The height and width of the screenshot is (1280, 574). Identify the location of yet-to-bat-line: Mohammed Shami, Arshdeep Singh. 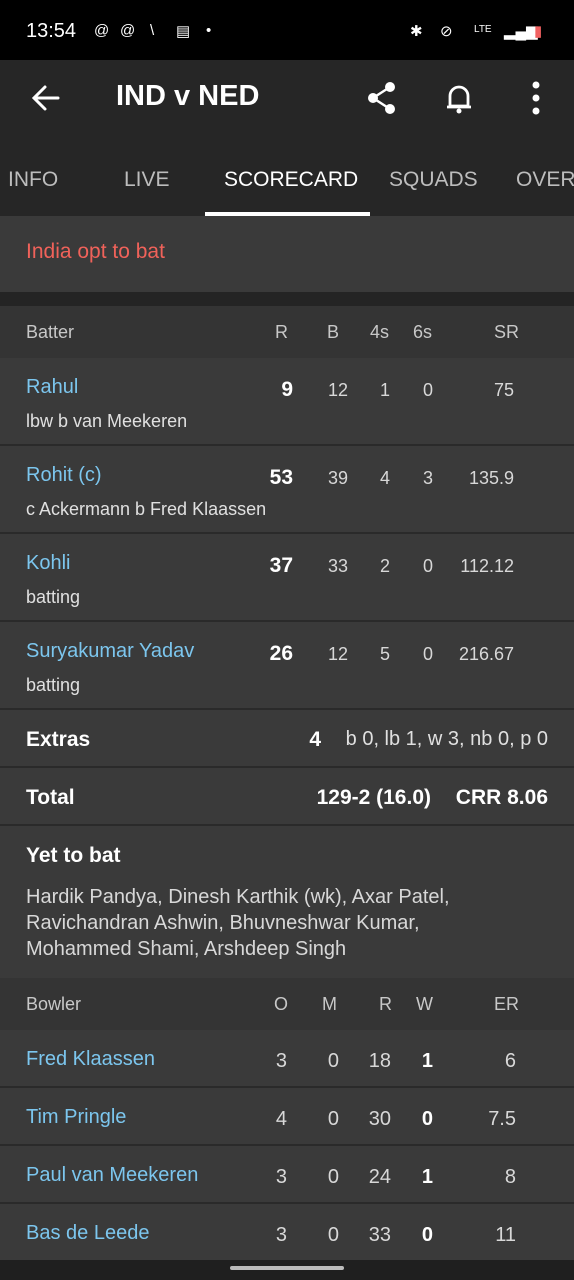
(186, 949).